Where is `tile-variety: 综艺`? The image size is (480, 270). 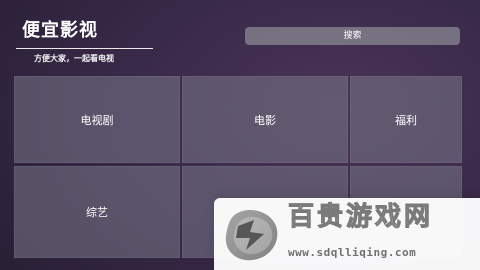 tile-variety: 综艺 is located at coordinates (97, 212).